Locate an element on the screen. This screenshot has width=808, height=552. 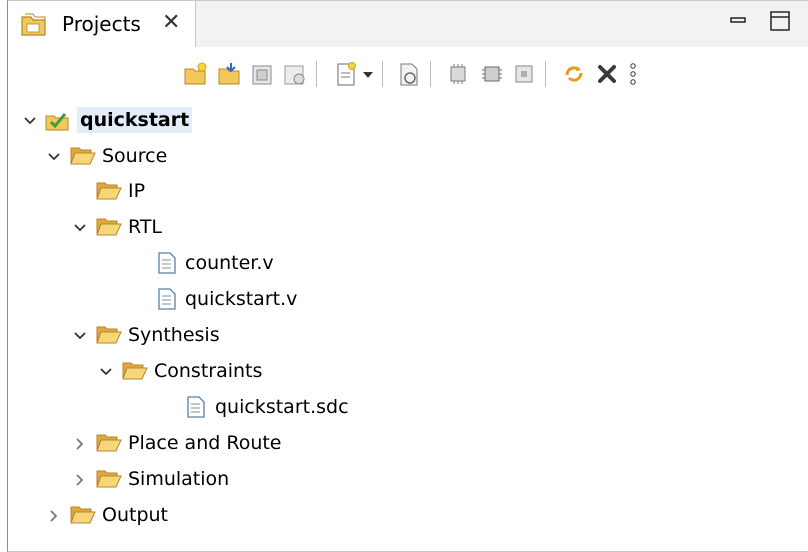
tree-item-quickstart-v: quickstart.v is located at coordinates (158, 300).